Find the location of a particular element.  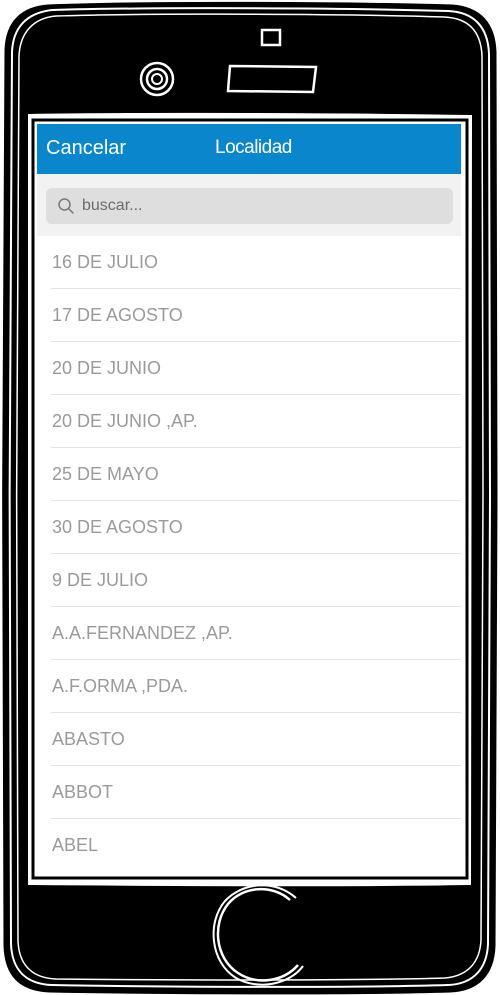

list-item: A.A.FERNANDEZ ,AP. is located at coordinates (249, 633).